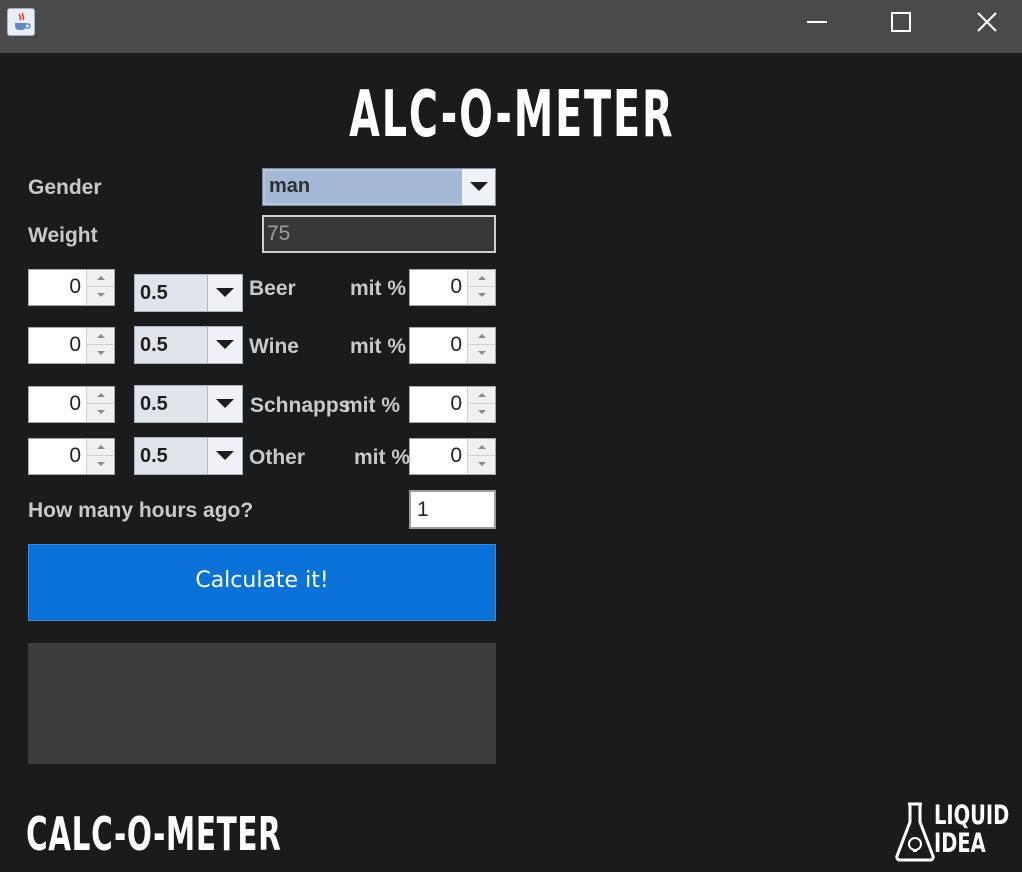 Image resolution: width=1022 pixels, height=872 pixels. I want to click on other-label: Other, so click(277, 457).